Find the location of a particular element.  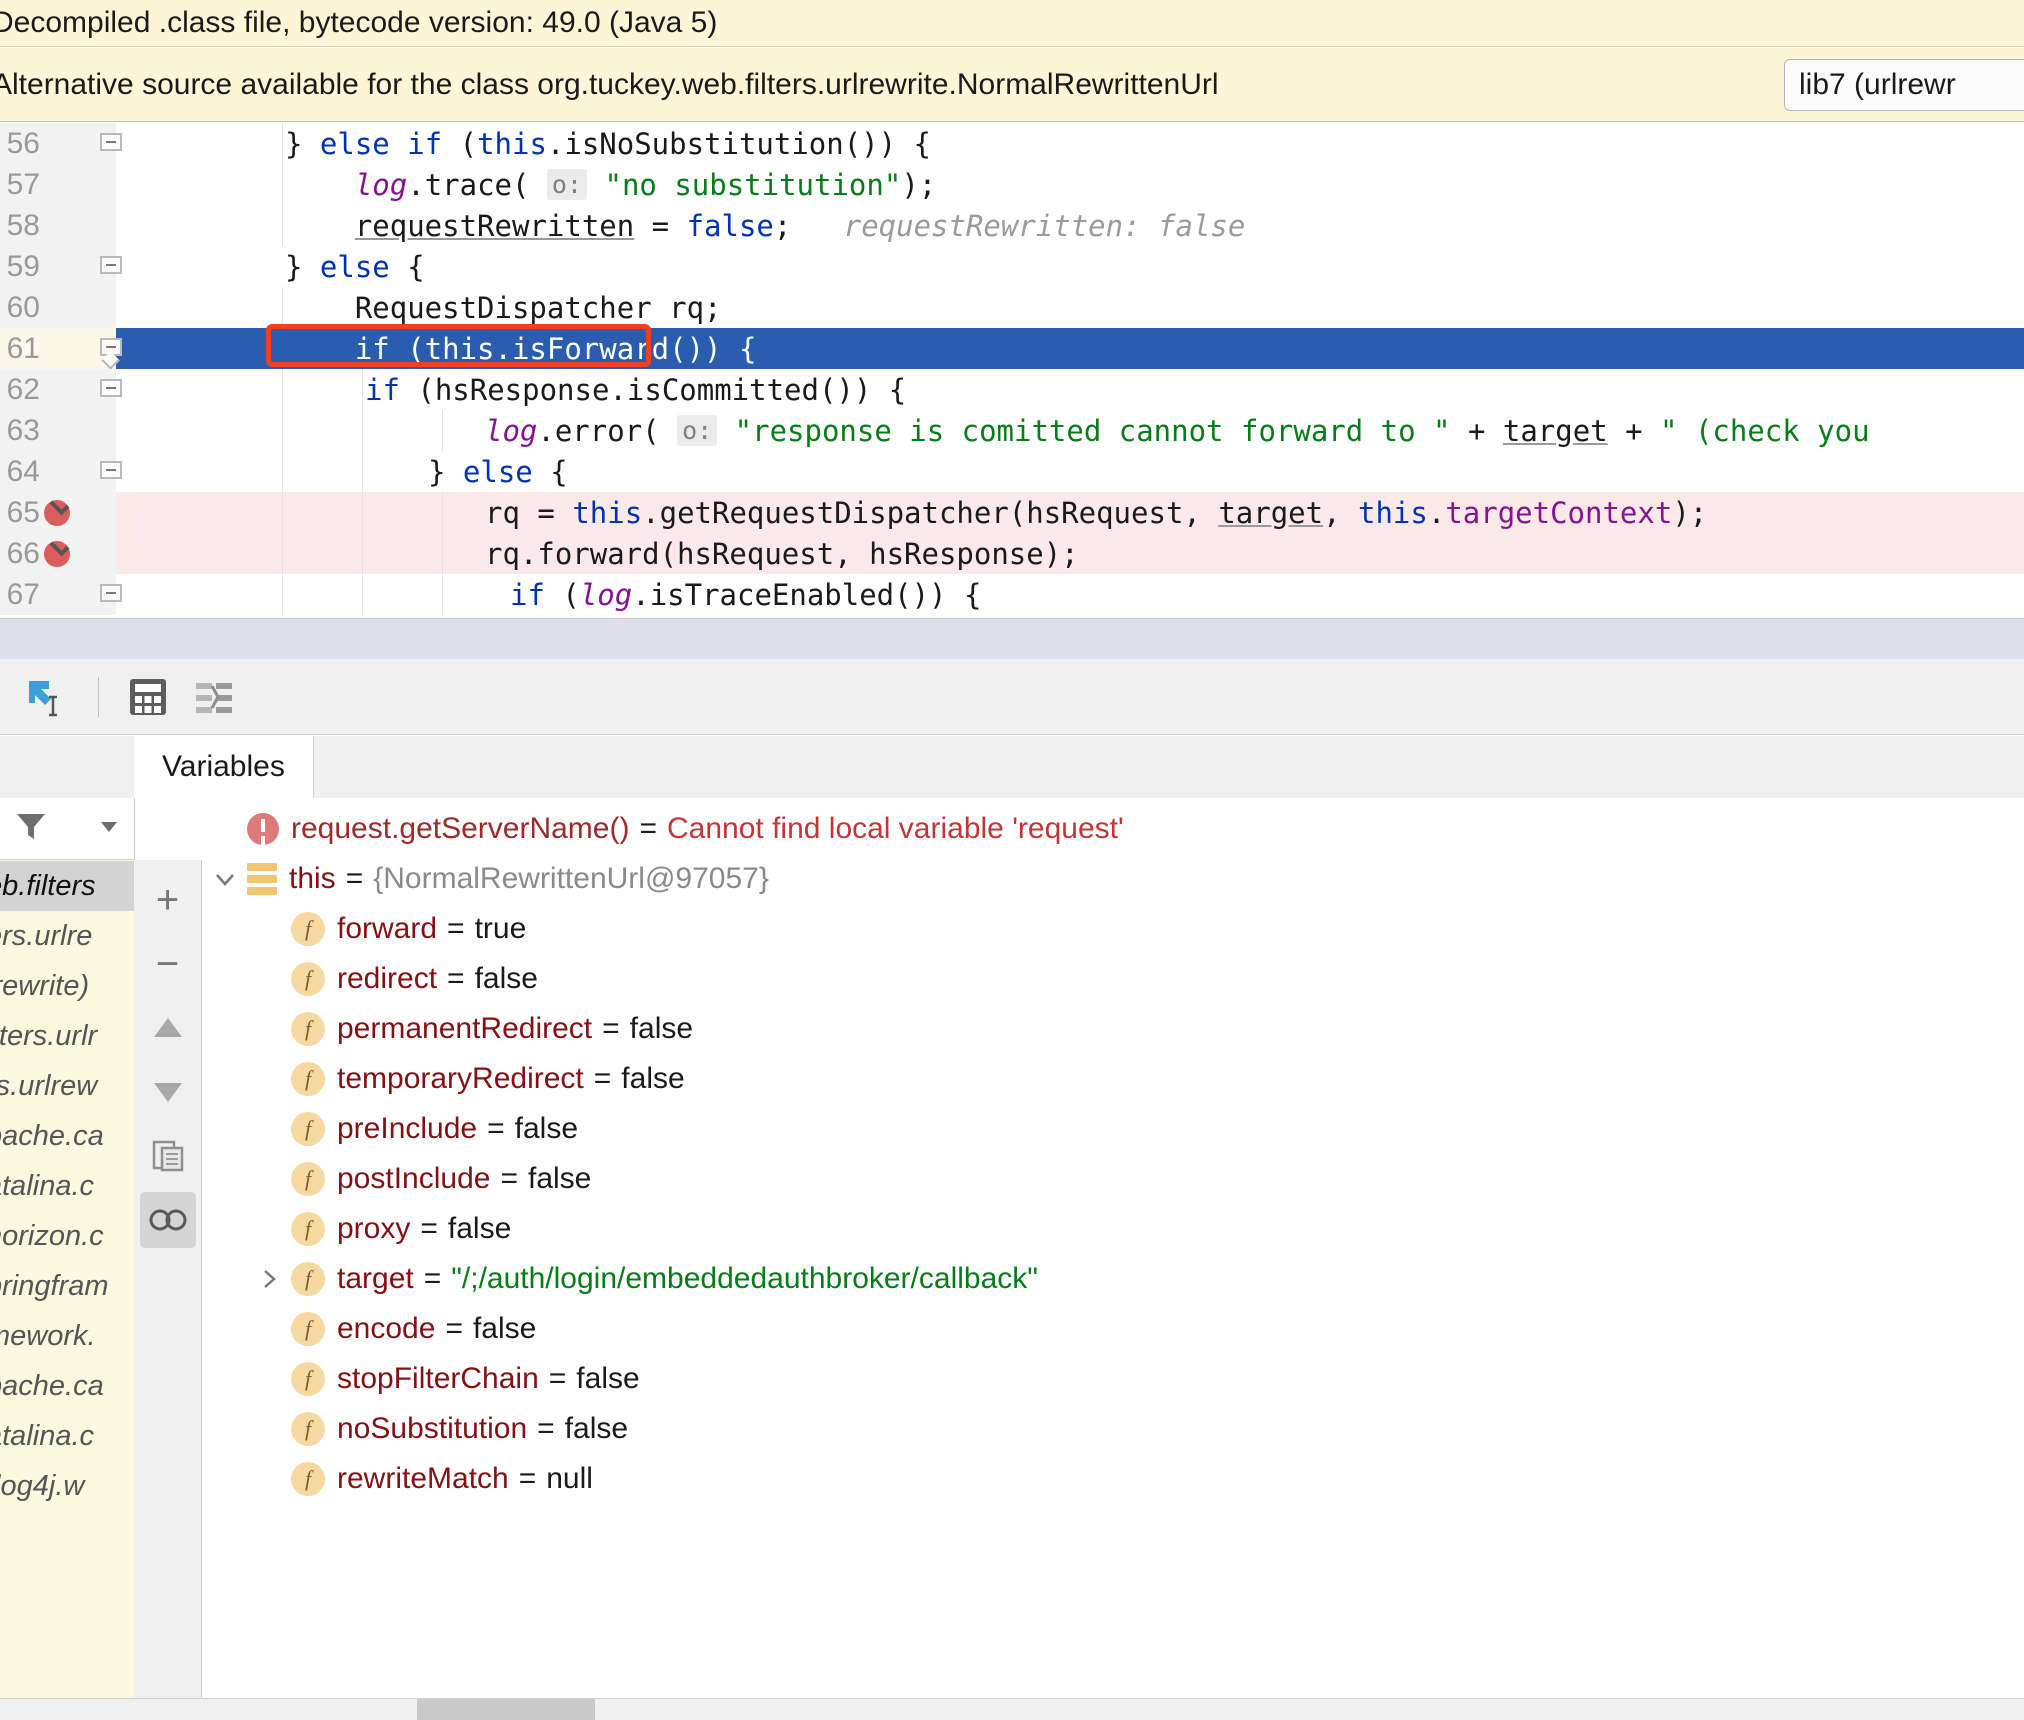

list-item: horizon.c is located at coordinates (67, 1236).